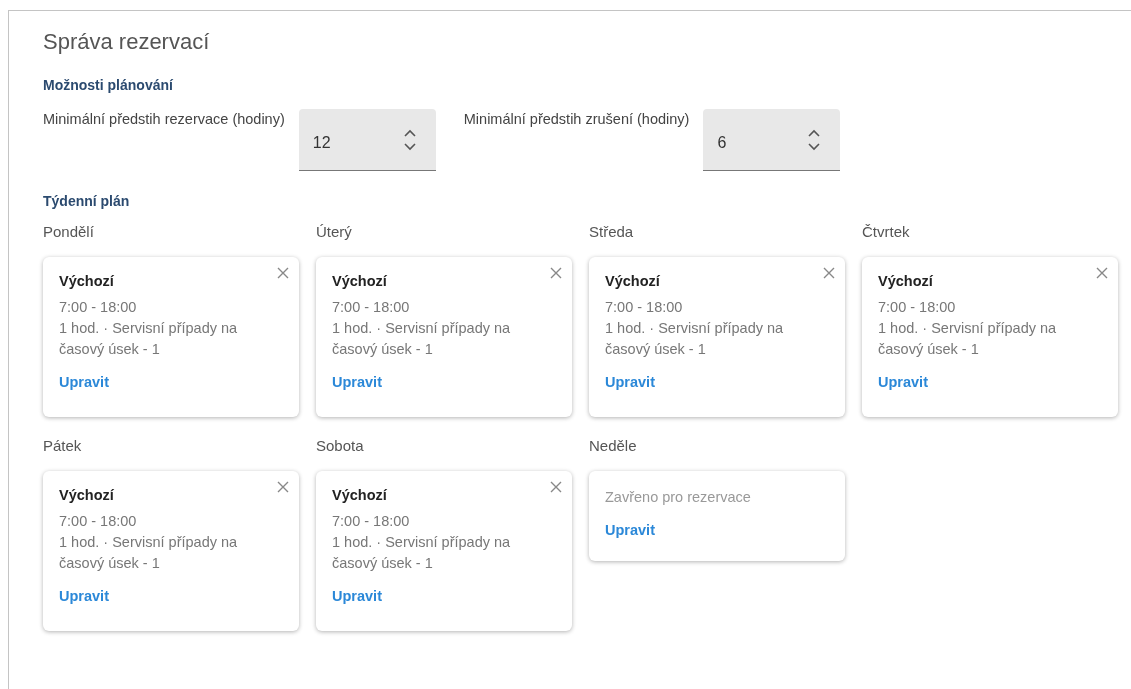  I want to click on section-heading: Týdenní plán, so click(87, 201).